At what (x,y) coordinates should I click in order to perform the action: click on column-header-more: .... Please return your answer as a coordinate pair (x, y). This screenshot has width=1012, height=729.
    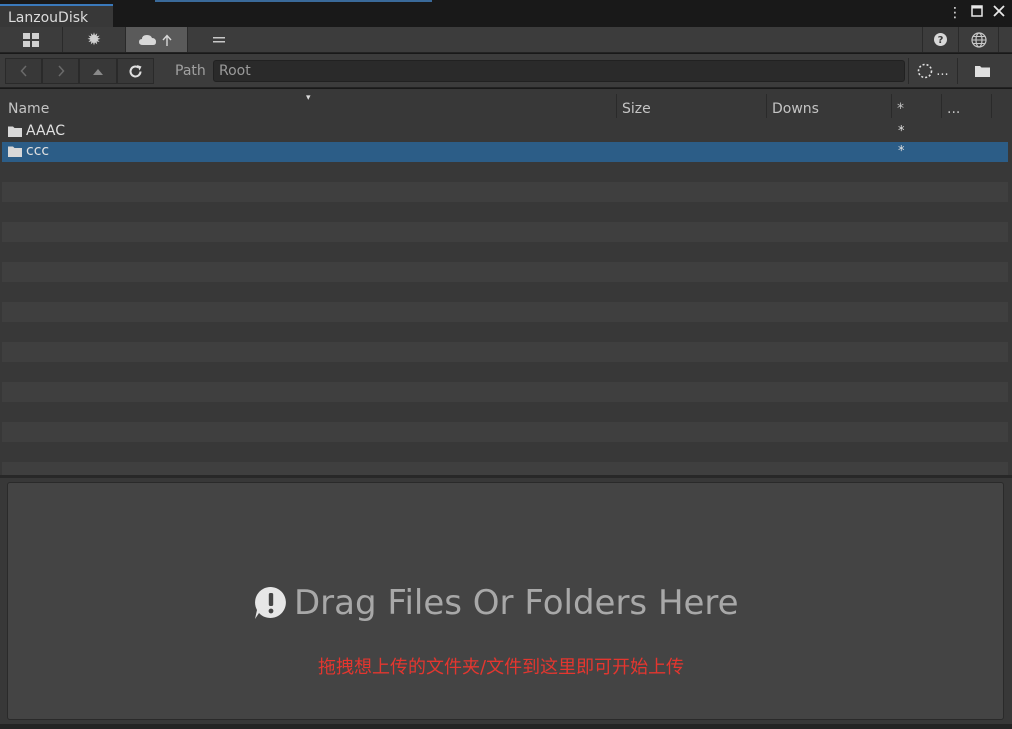
    Looking at the image, I should click on (953, 109).